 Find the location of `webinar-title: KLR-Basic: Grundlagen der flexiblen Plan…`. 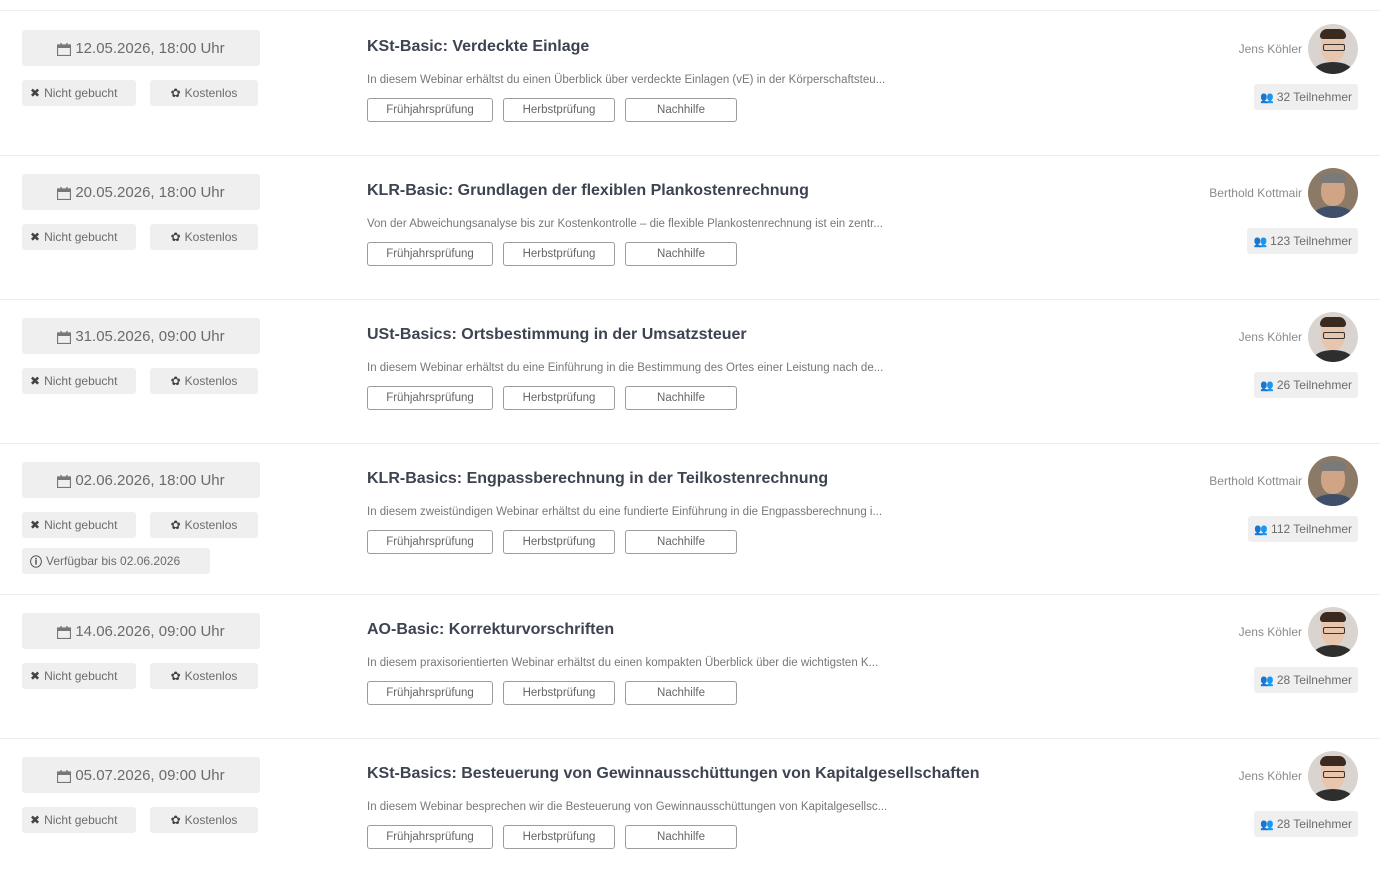

webinar-title: KLR-Basic: Grundlagen der flexiblen Plan… is located at coordinates (707, 191).